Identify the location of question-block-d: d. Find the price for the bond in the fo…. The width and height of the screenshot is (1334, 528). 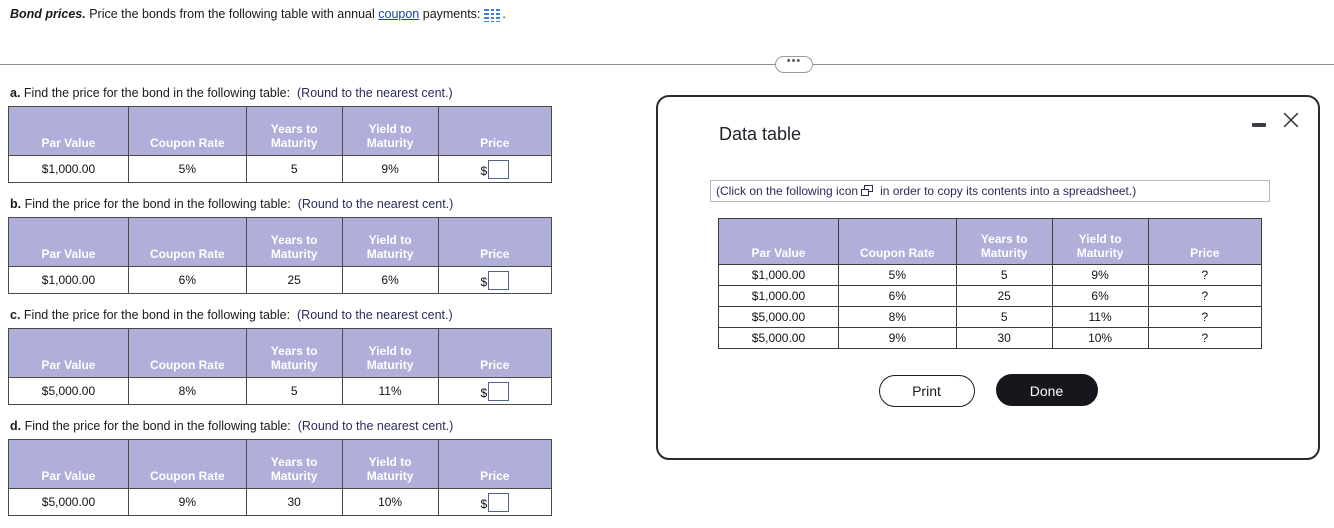
(288, 466).